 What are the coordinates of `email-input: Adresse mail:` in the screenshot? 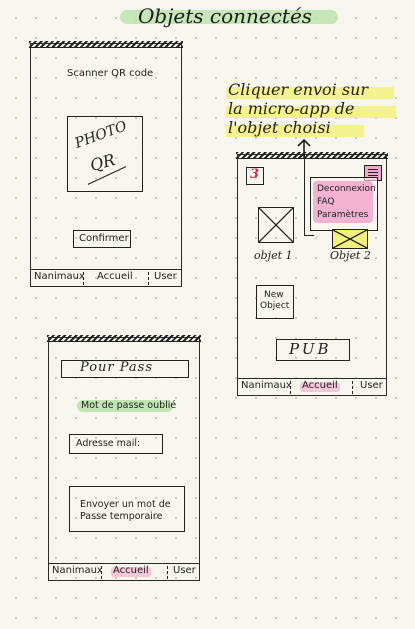 It's located at (116, 444).